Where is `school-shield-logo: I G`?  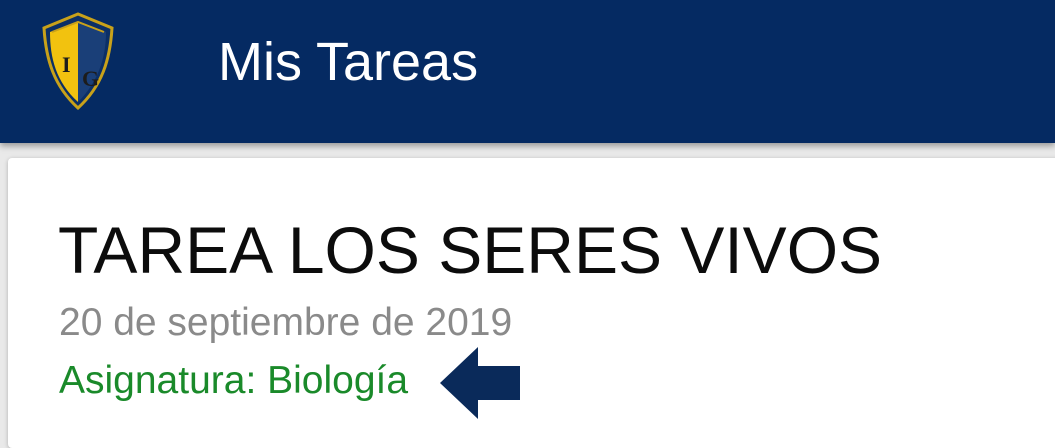
school-shield-logo: I G is located at coordinates (78, 61).